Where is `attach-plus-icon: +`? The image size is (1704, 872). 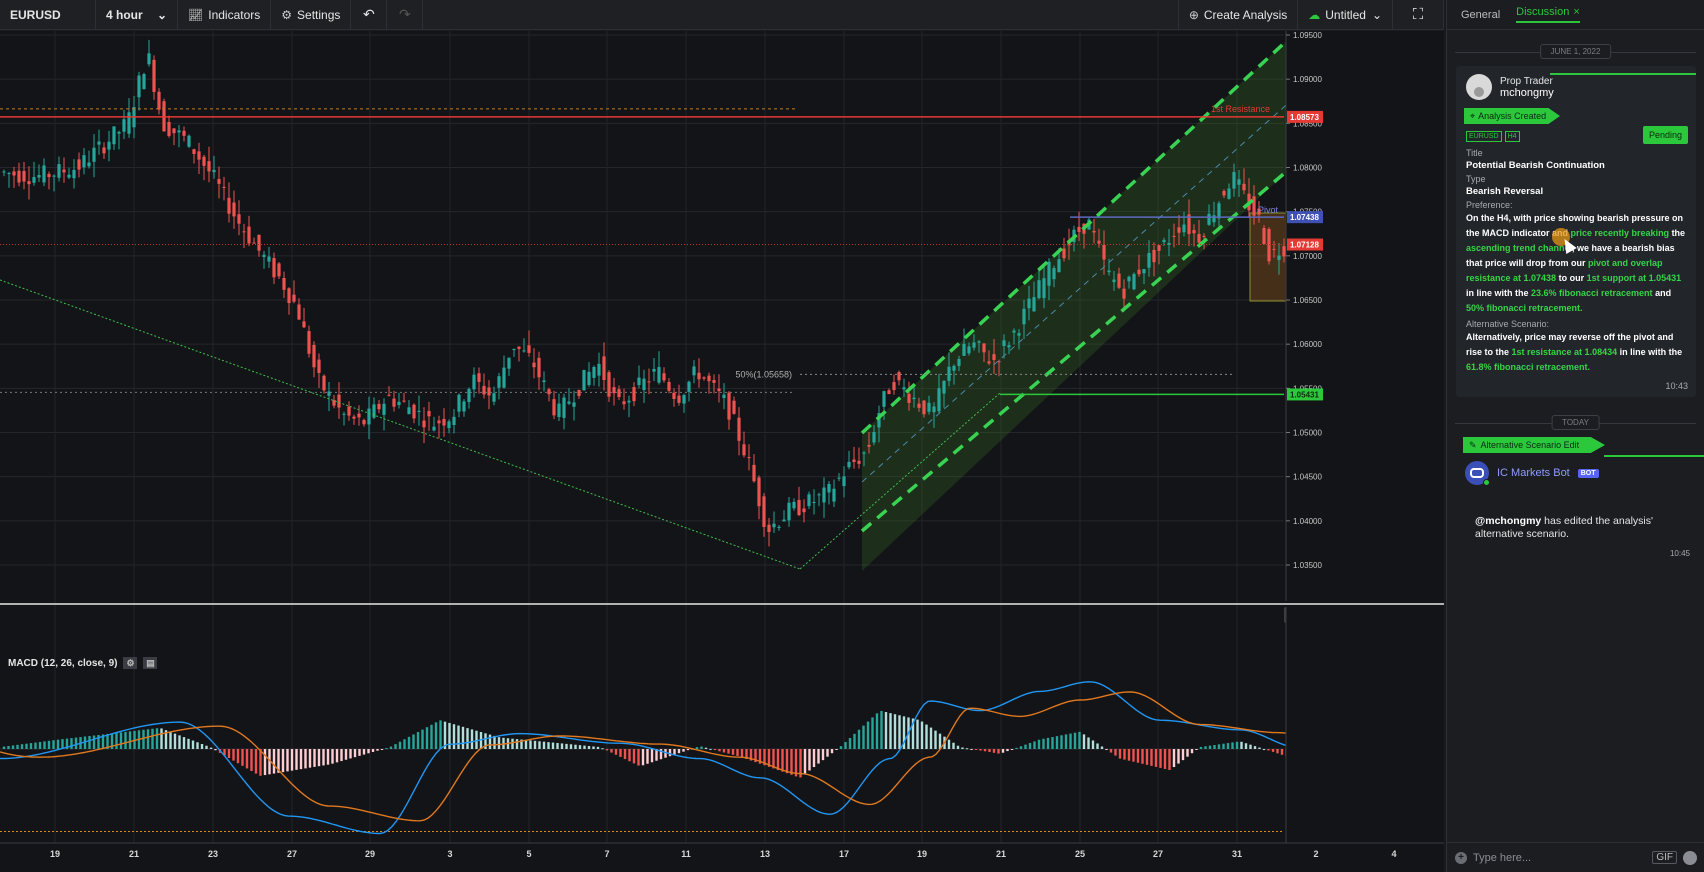 attach-plus-icon: + is located at coordinates (1461, 857).